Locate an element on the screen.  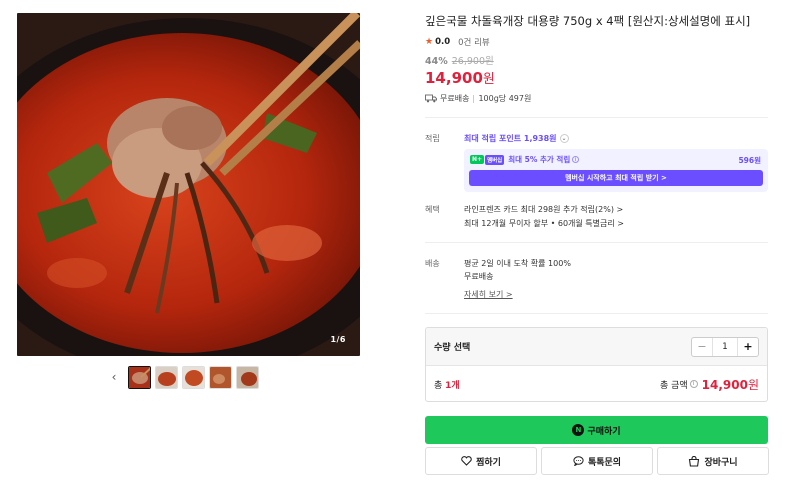
sale-price-value: 14,900 is located at coordinates (454, 78).